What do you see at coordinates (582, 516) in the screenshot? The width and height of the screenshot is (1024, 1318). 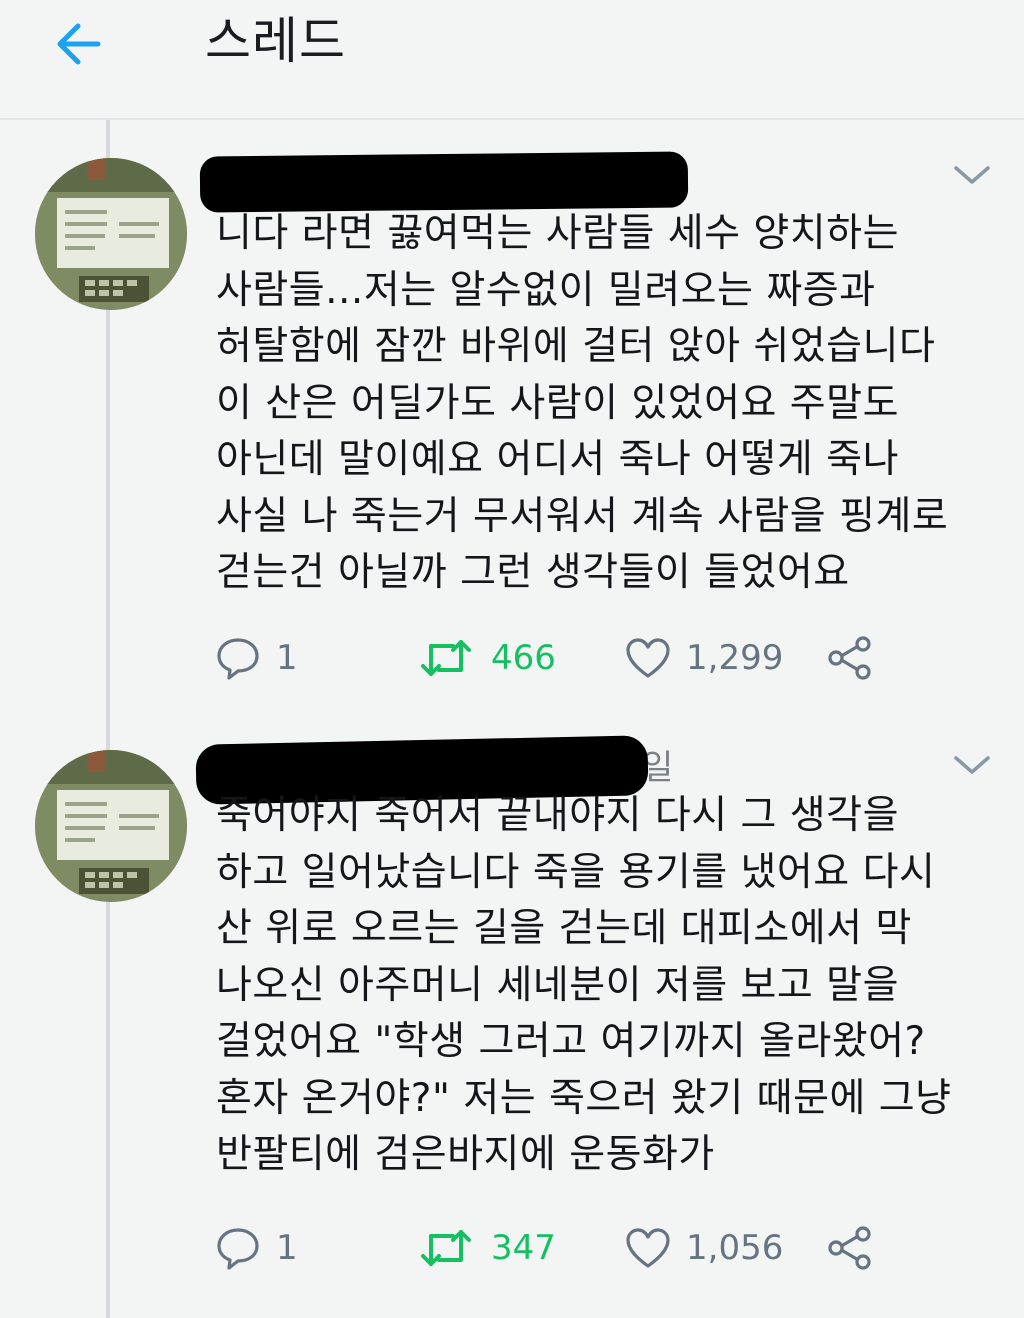 I see `tweet-text-line: 사실 나 죽는거 무서워서 계속 사람을 핑계로` at bounding box center [582, 516].